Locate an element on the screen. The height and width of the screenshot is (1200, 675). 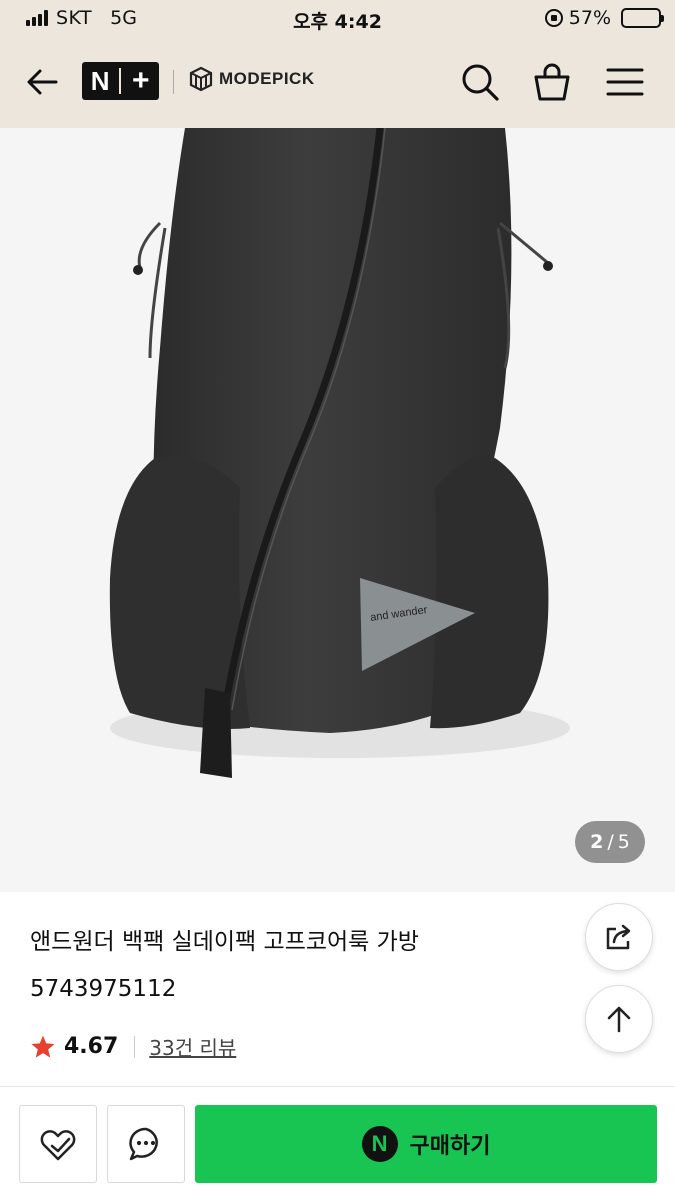
buy-button: N 구매하기 is located at coordinates (426, 1144).